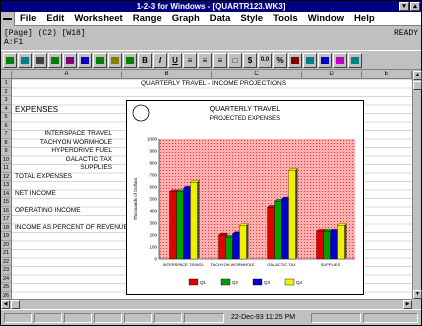  Describe the element at coordinates (115, 60) in the screenshot. I see `paste-icon` at that location.